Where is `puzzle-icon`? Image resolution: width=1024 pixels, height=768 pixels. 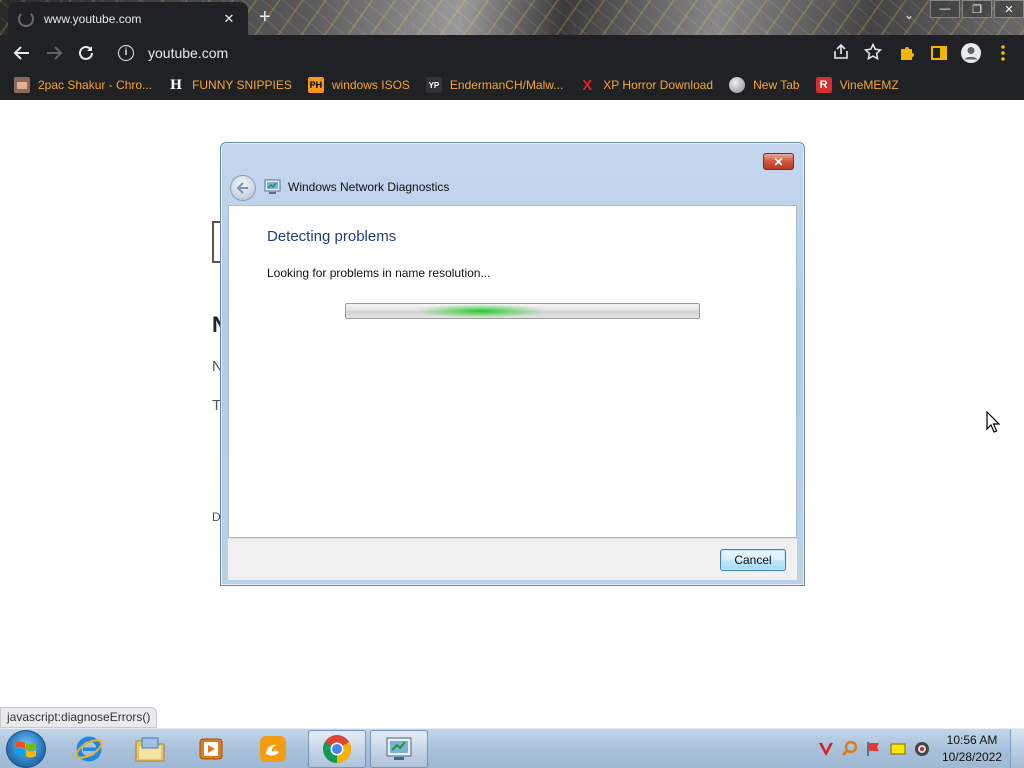 puzzle-icon is located at coordinates (907, 53).